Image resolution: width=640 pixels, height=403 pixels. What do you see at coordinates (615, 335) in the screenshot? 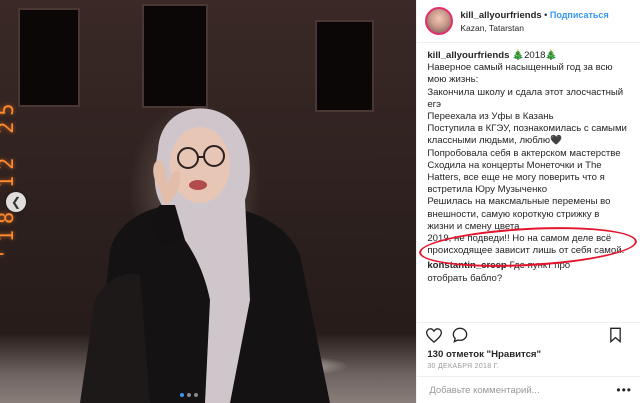
I see `bookmark-icon` at bounding box center [615, 335].